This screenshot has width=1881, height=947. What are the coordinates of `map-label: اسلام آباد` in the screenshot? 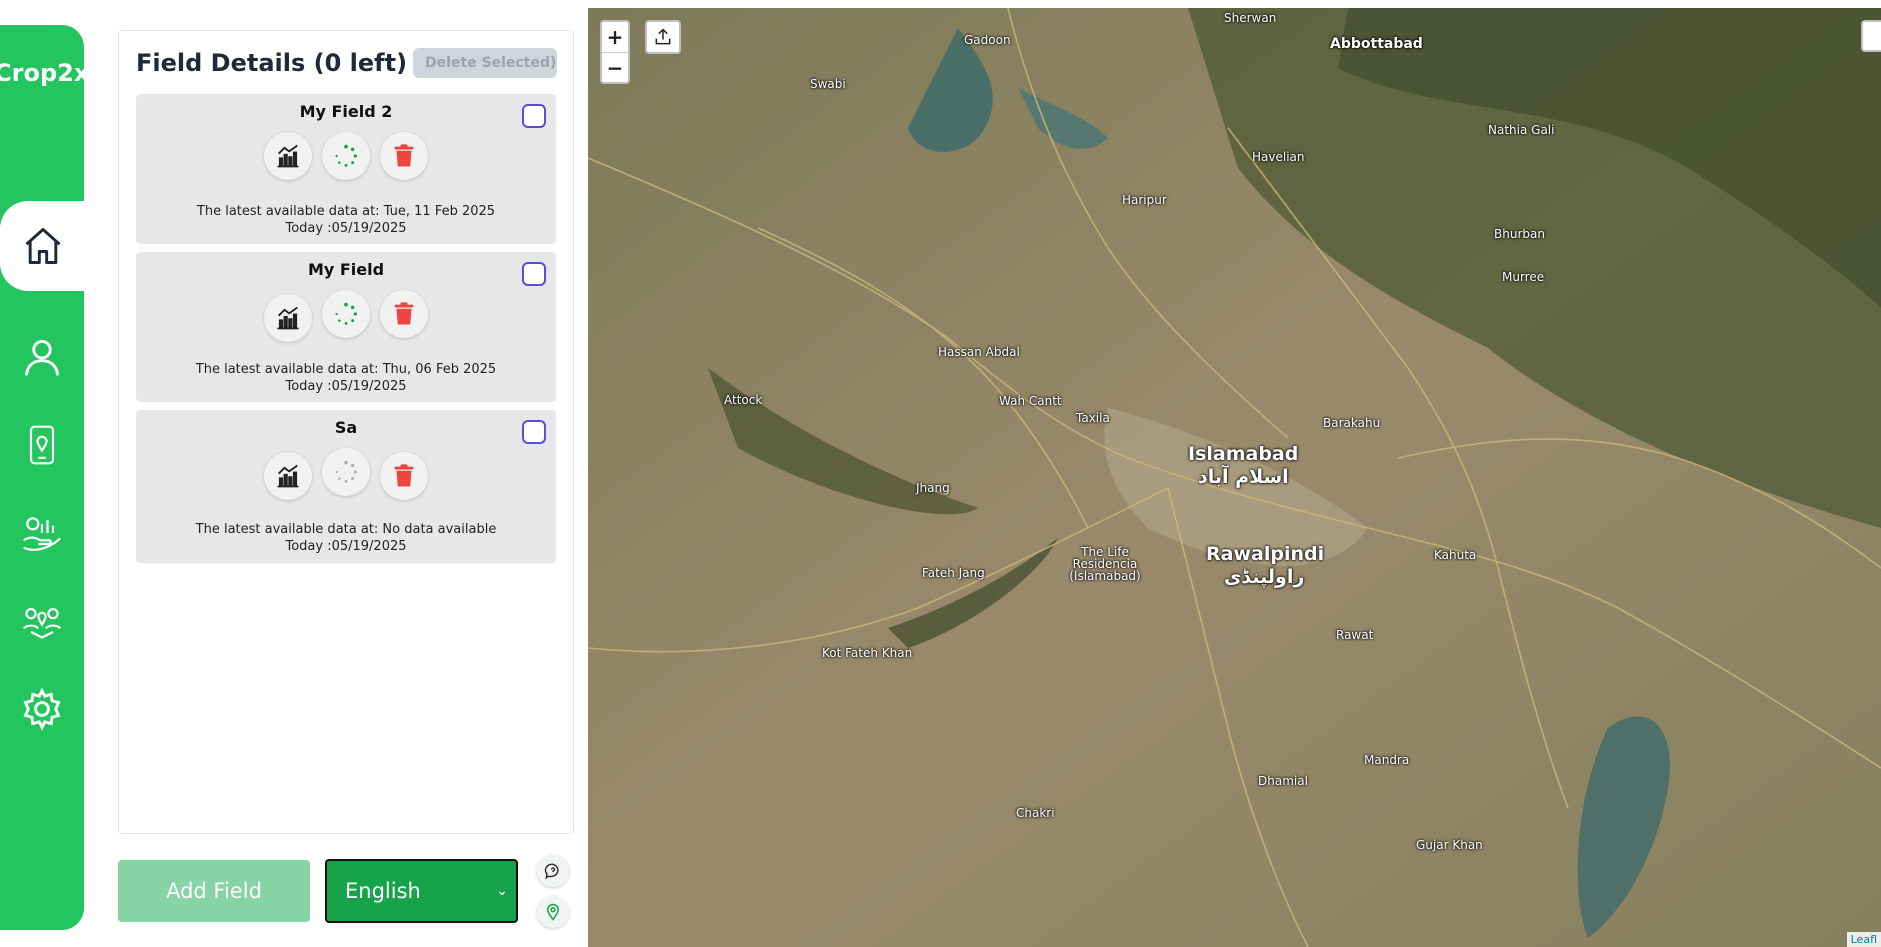 It's located at (1243, 477).